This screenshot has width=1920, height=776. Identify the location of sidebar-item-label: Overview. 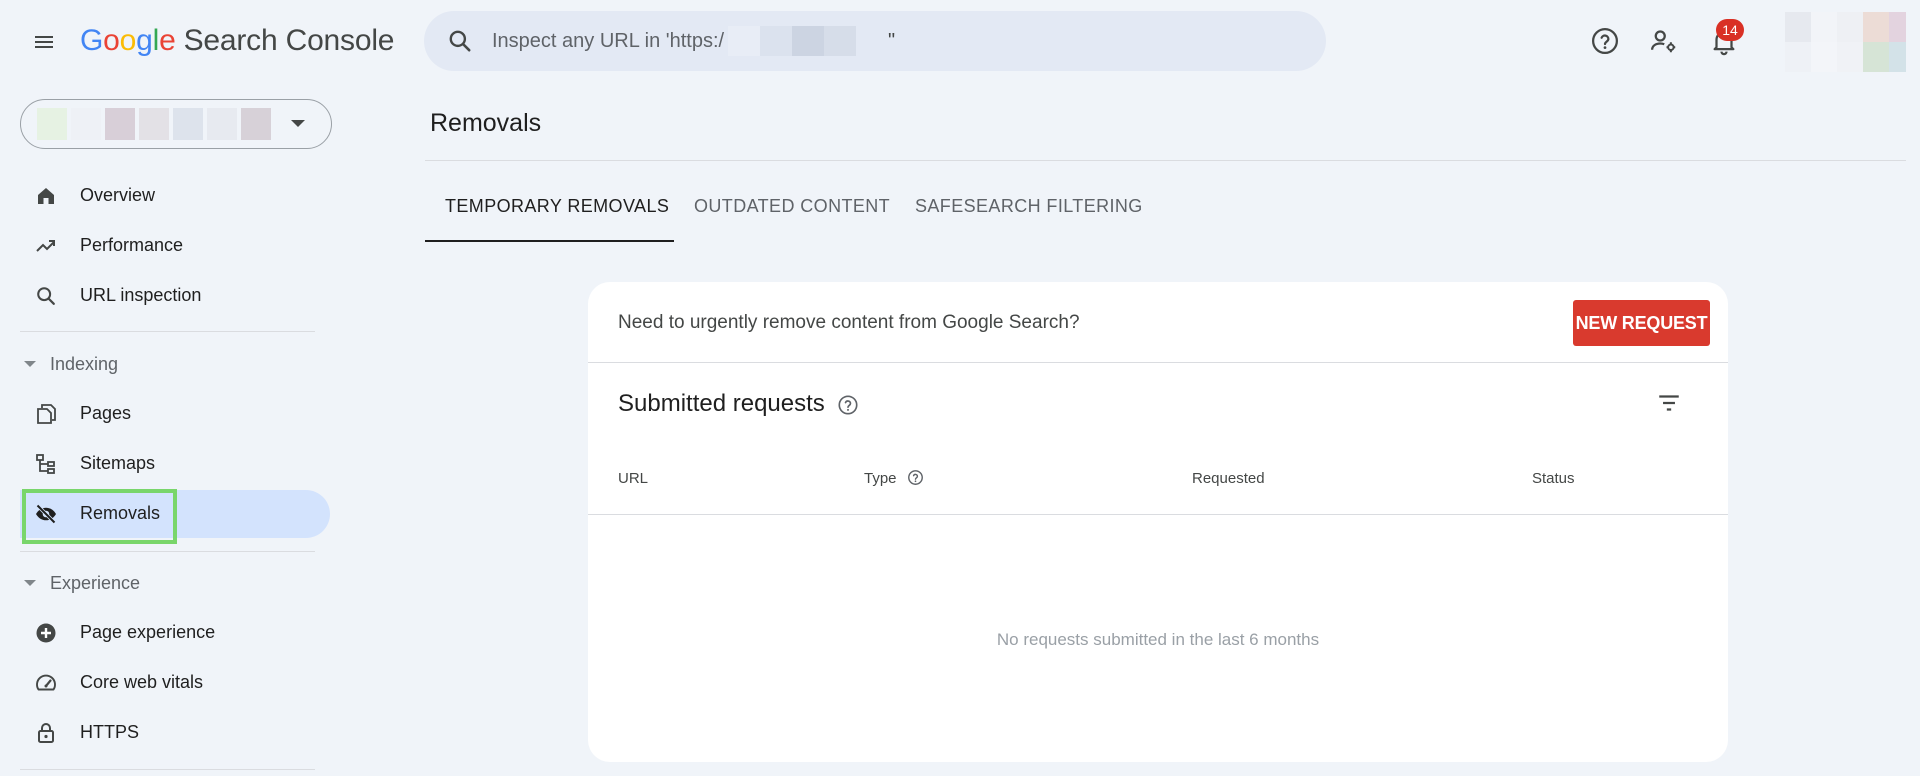
(118, 195).